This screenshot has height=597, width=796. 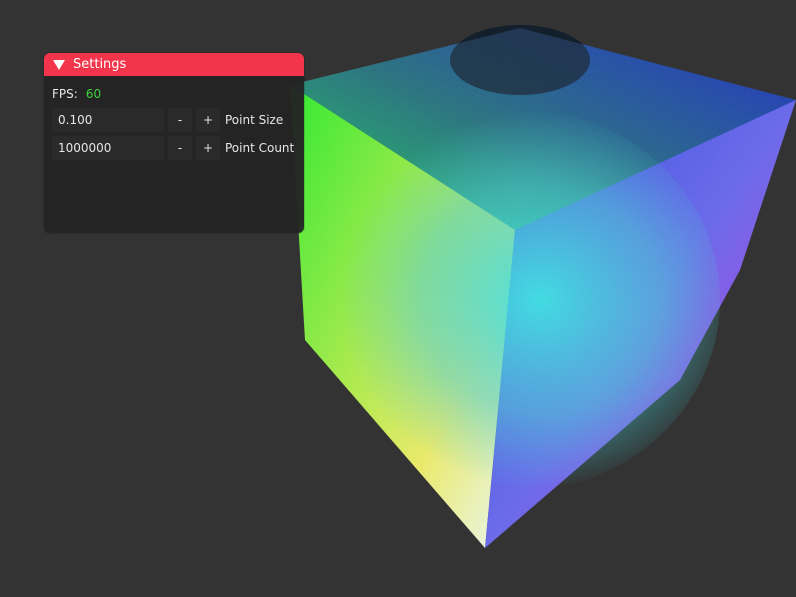 What do you see at coordinates (254, 120) in the screenshot?
I see `point-size-label: Point Size` at bounding box center [254, 120].